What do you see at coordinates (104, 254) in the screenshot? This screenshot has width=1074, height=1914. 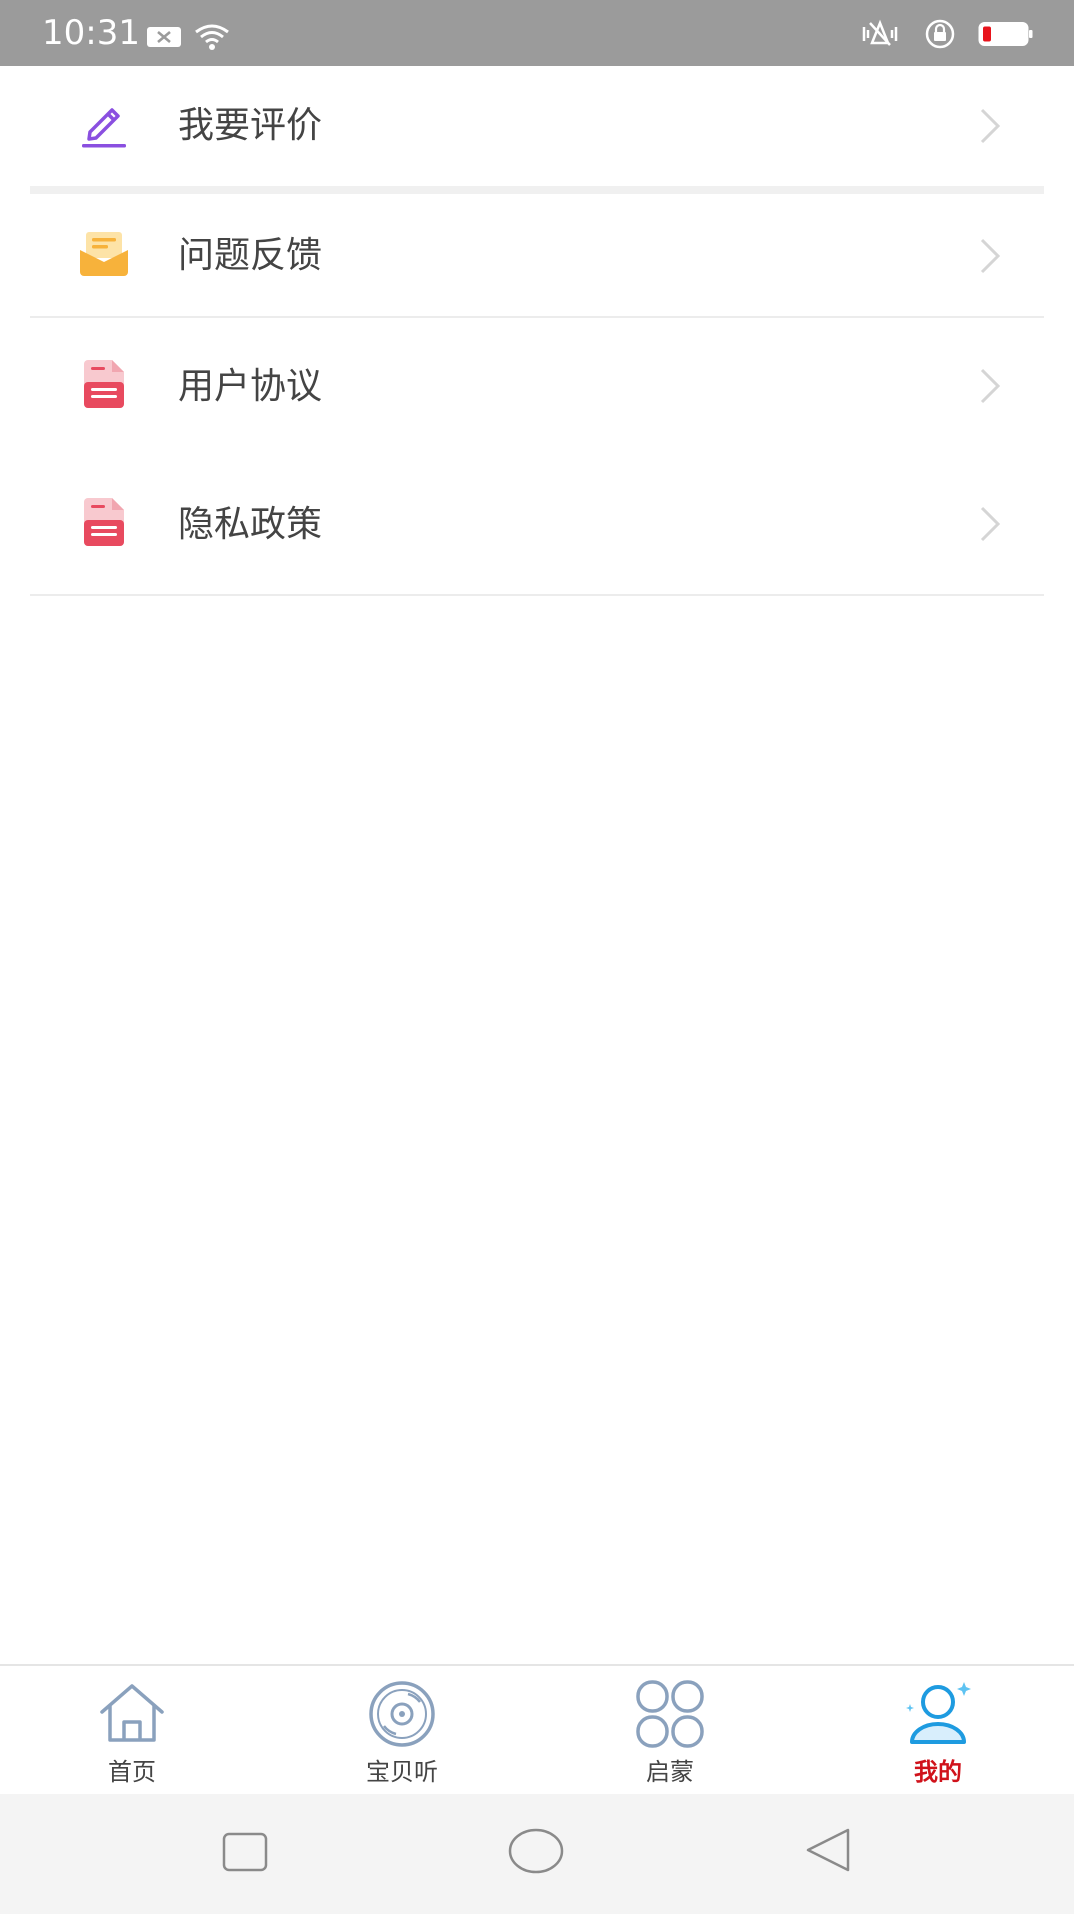 I see `mail-icon` at bounding box center [104, 254].